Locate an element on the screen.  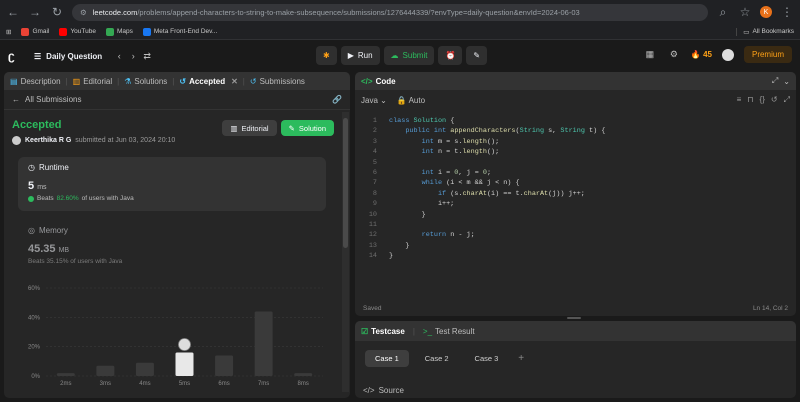
editorial-button: ▥ Editorial is located at coordinates (249, 128).